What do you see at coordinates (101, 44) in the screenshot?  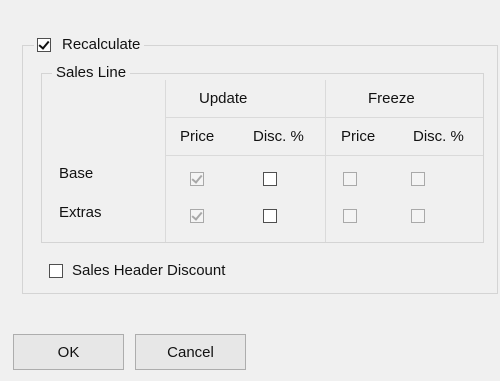 I see `recalculate-label: Recalculate` at bounding box center [101, 44].